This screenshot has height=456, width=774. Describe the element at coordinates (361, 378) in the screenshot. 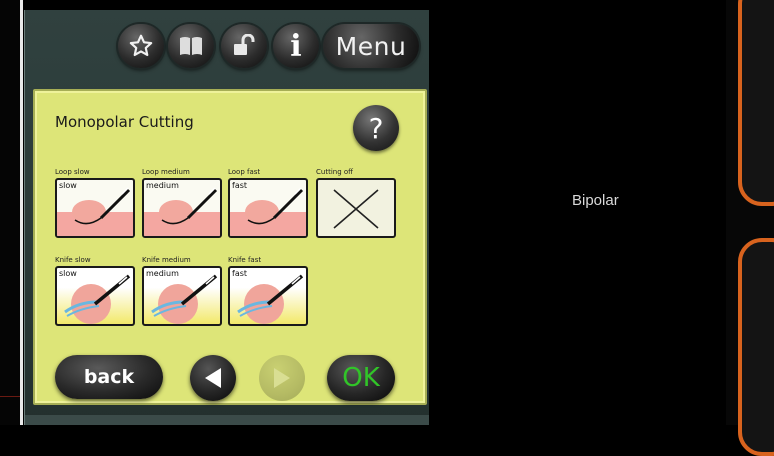

I see `ok-button: OK` at that location.